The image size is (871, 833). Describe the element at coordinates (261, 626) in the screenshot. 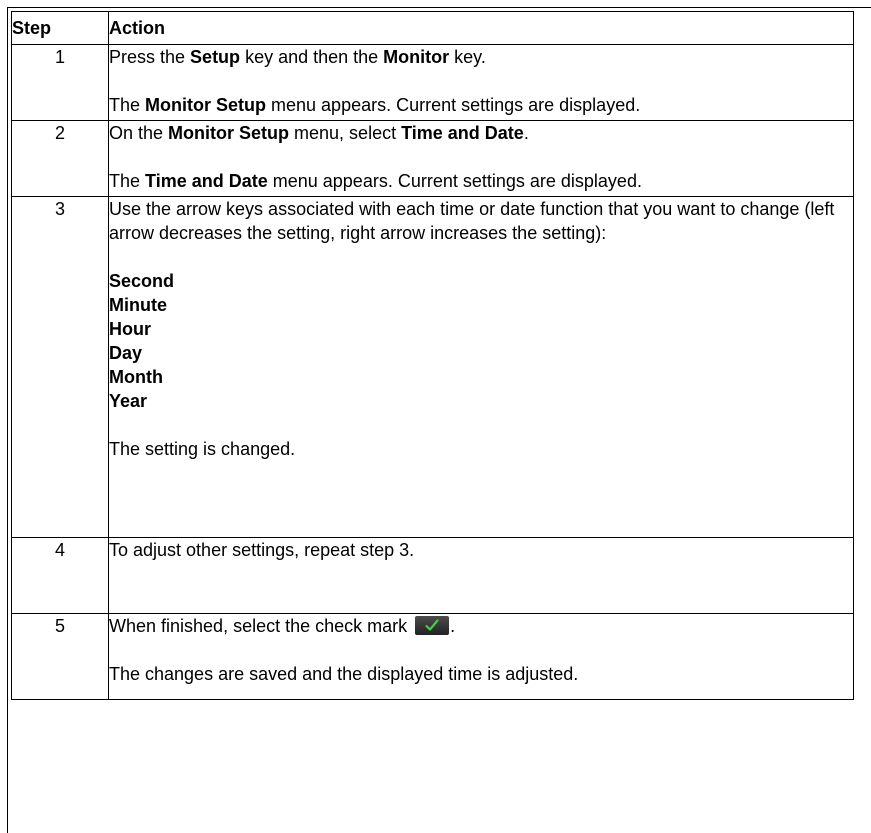

I see `text: When finished, select the check mark` at that location.